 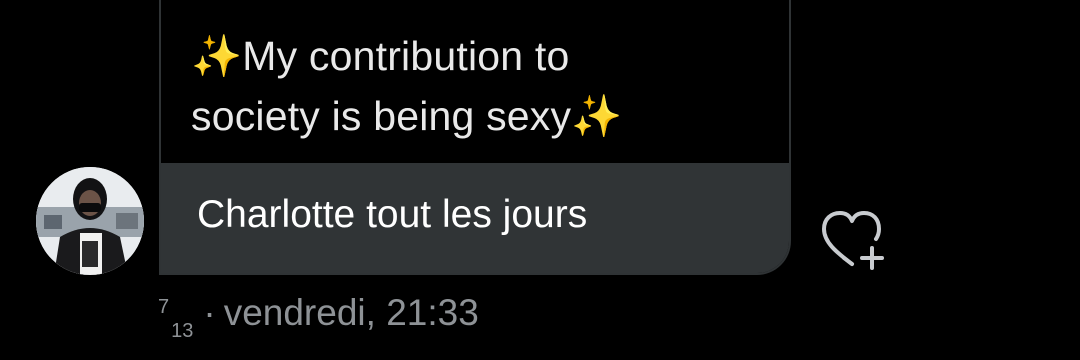 What do you see at coordinates (392, 214) in the screenshot?
I see `reply-message-text: Charlotte tout les jours` at bounding box center [392, 214].